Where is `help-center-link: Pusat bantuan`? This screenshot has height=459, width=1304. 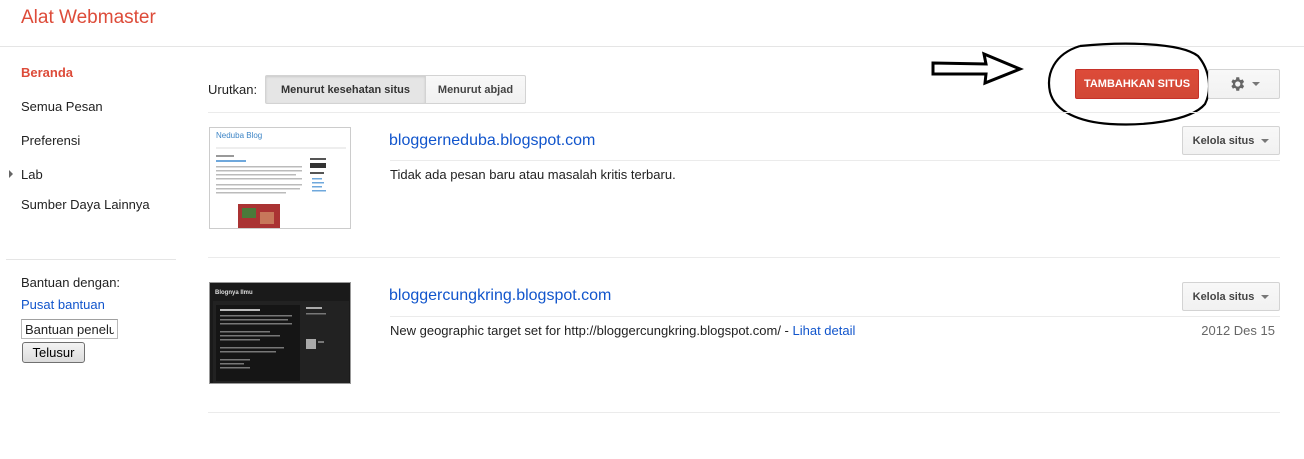
help-center-link: Pusat bantuan is located at coordinates (63, 304).